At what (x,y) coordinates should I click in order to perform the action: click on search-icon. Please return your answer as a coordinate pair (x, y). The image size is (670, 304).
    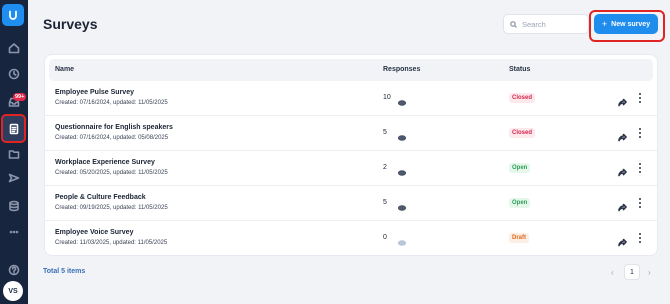
    Looking at the image, I should click on (513, 24).